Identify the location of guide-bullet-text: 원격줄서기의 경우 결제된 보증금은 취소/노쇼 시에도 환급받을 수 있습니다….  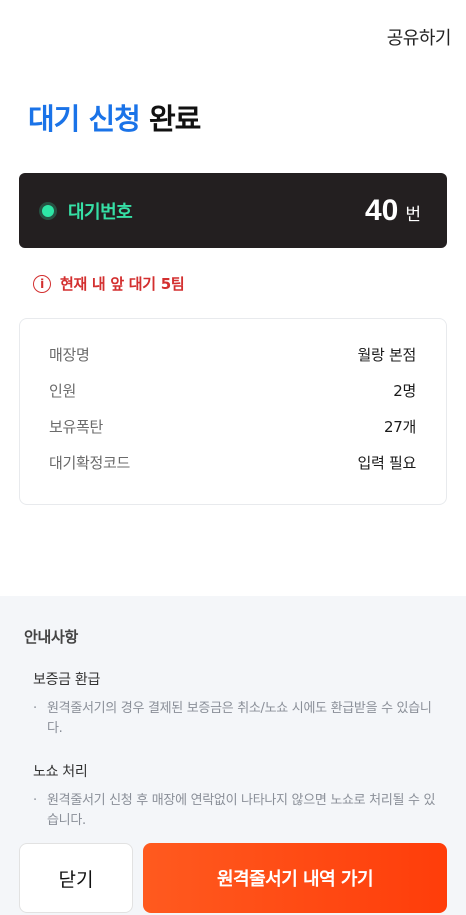
(239, 718).